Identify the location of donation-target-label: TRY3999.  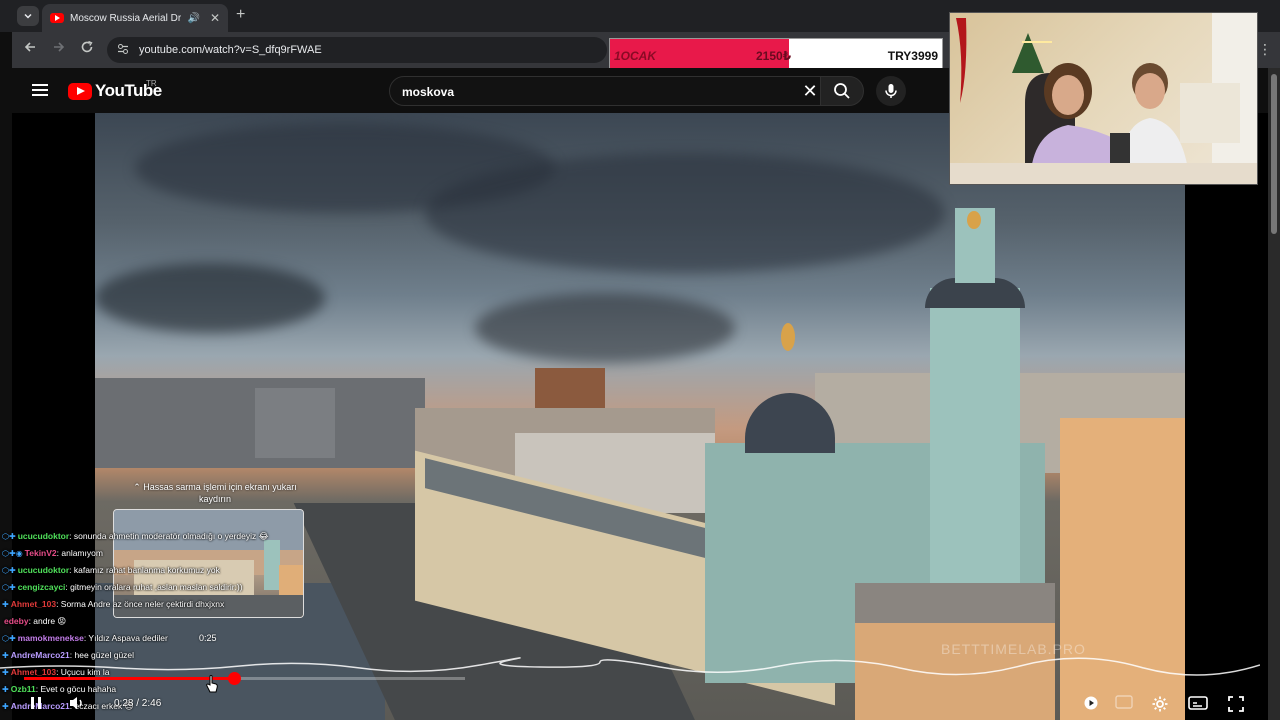
(912, 56).